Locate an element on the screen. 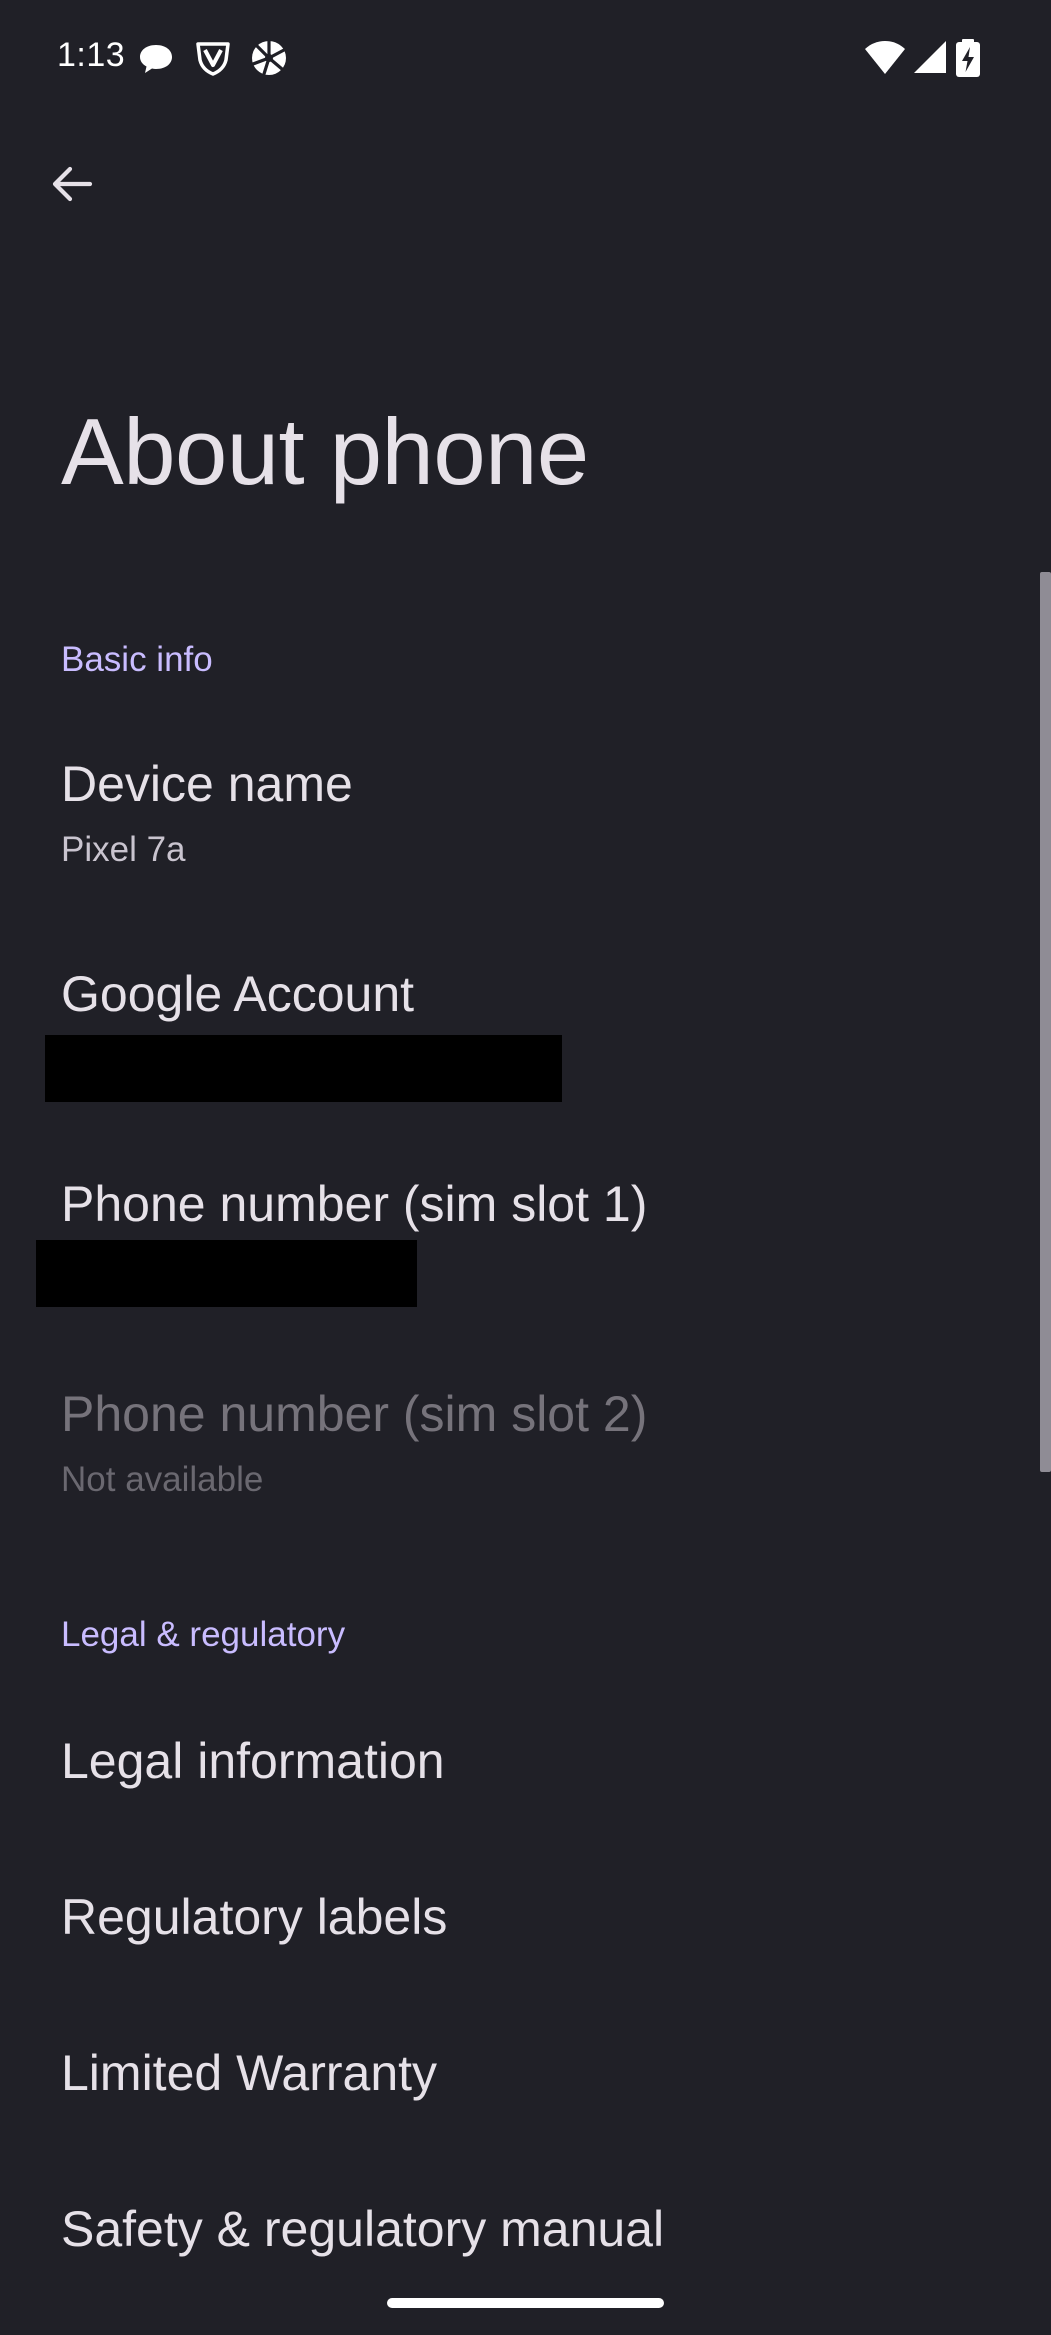  cell-signal-icon is located at coordinates (931, 58).